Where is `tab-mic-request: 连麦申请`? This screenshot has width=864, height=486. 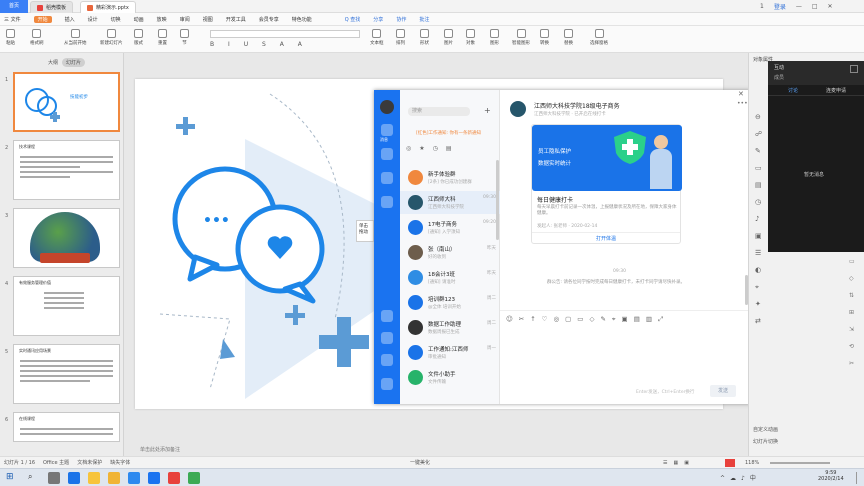
tab-mic-request: 连麦申请 is located at coordinates (836, 90).